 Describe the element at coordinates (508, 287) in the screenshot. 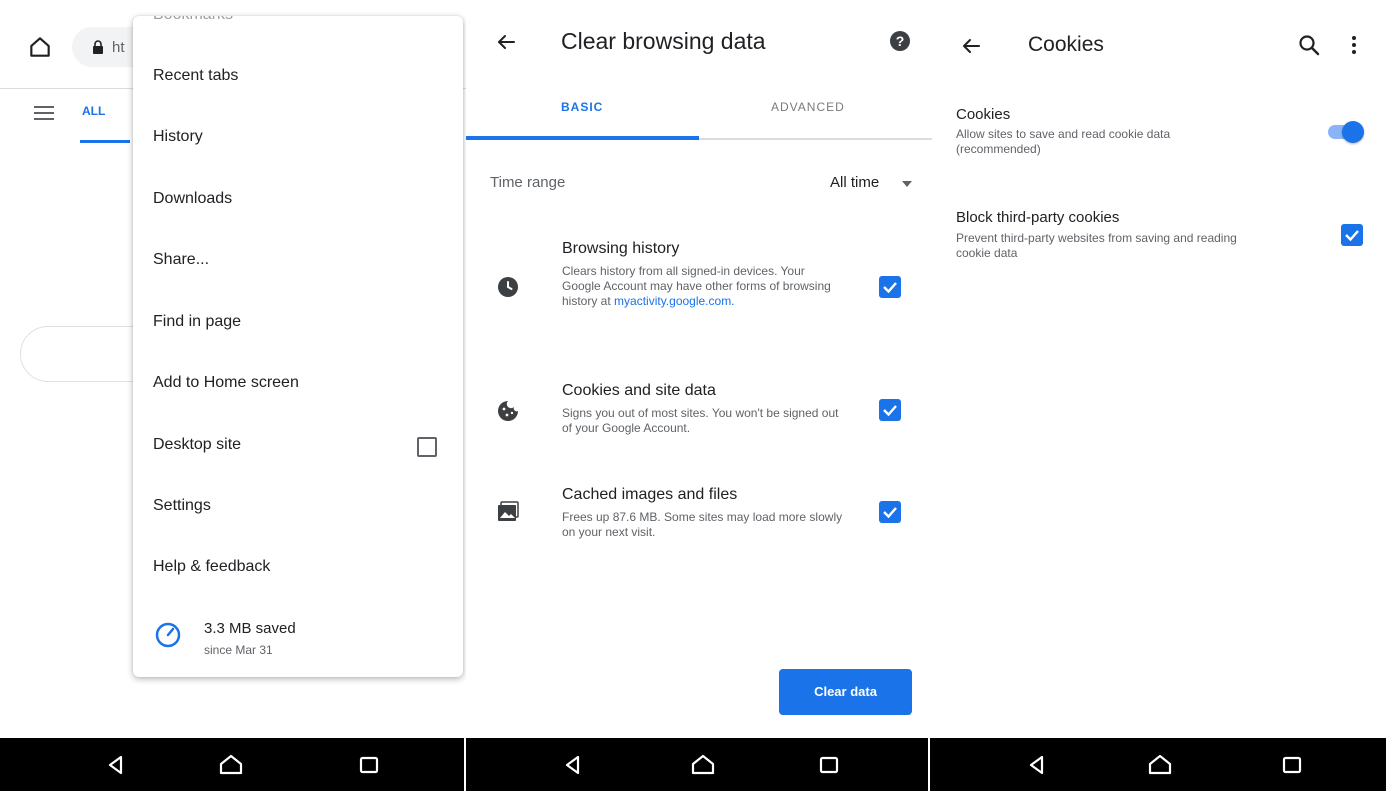

I see `clock-icon` at that location.